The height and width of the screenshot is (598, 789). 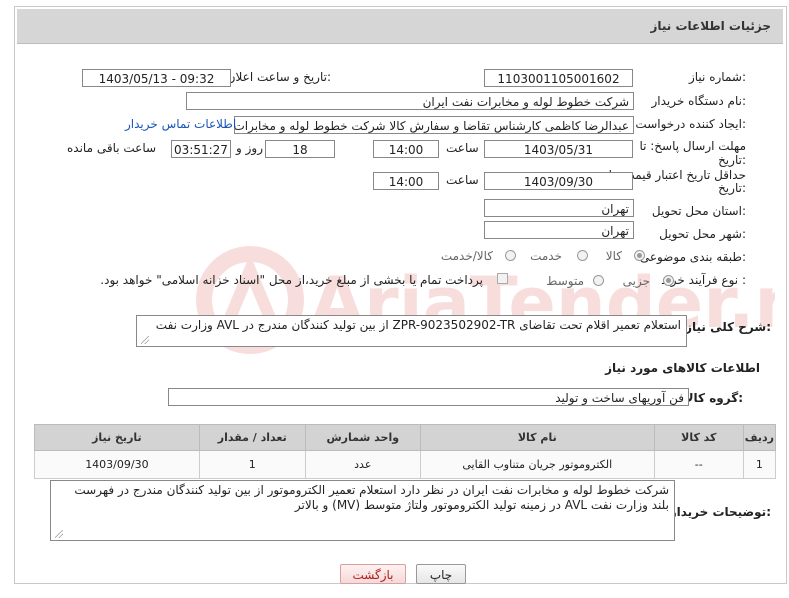 I want to click on treasury-payment-checkbox, so click(x=502, y=278).